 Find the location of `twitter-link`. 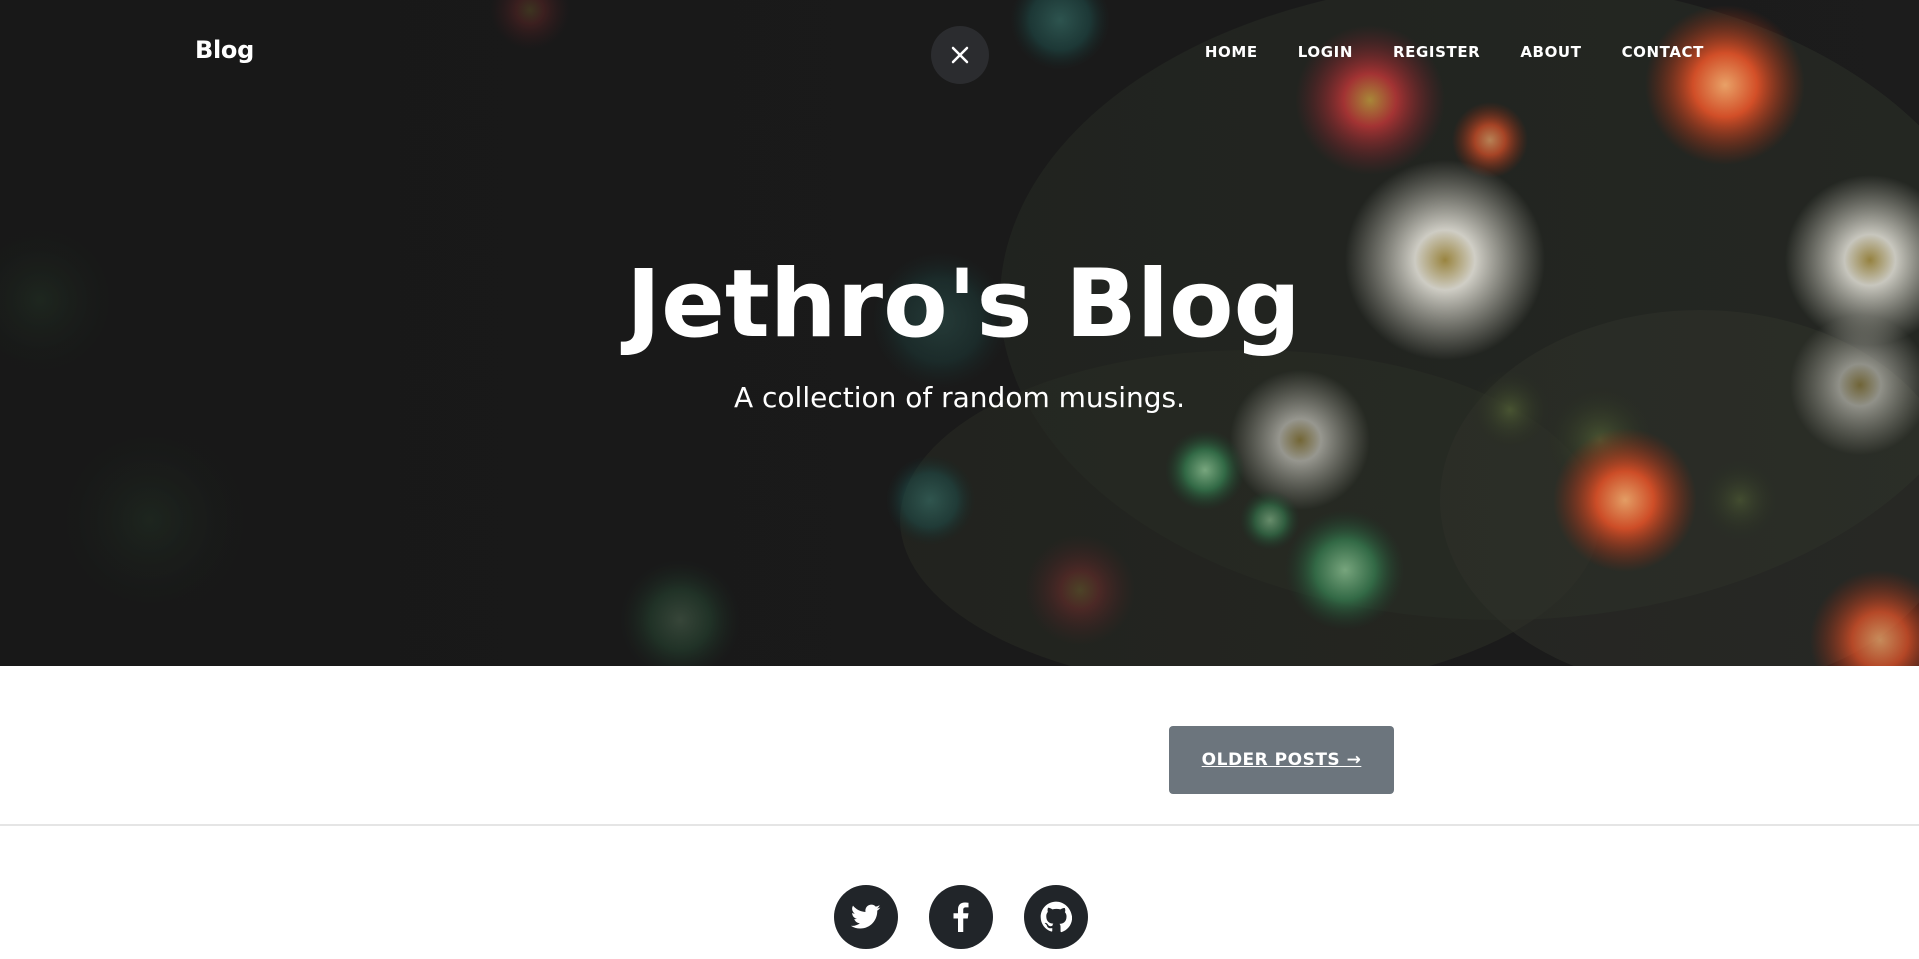

twitter-link is located at coordinates (866, 917).